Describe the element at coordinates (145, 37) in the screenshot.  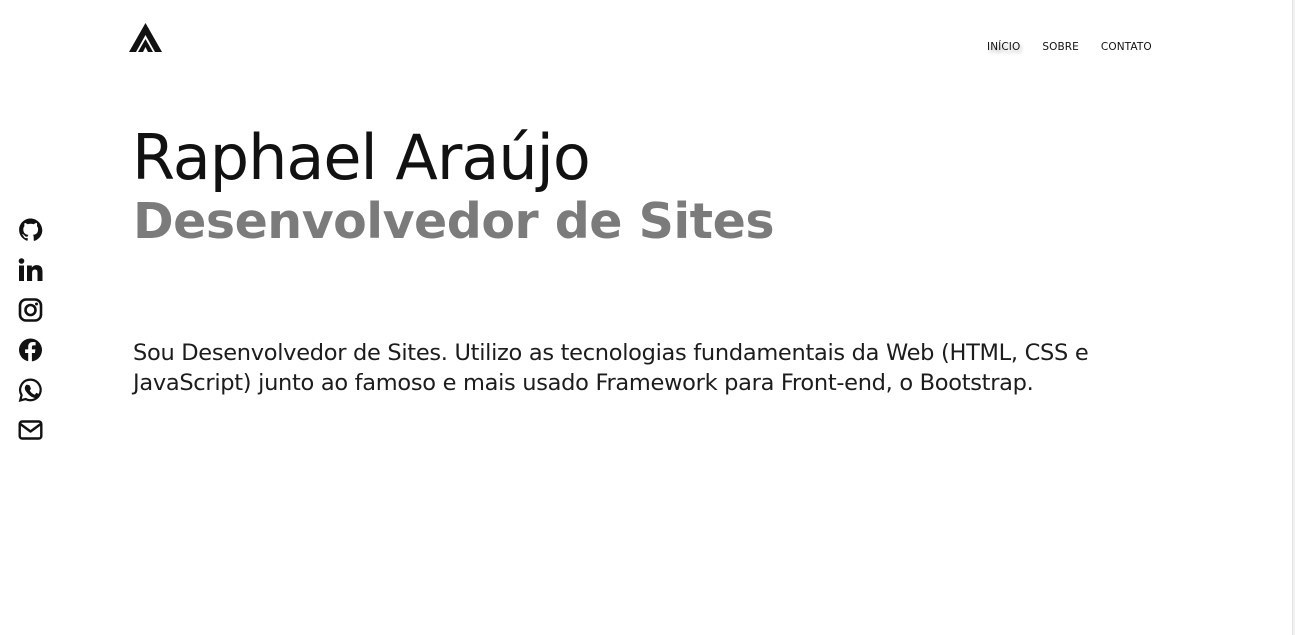
I see `triangle-logo-icon` at that location.